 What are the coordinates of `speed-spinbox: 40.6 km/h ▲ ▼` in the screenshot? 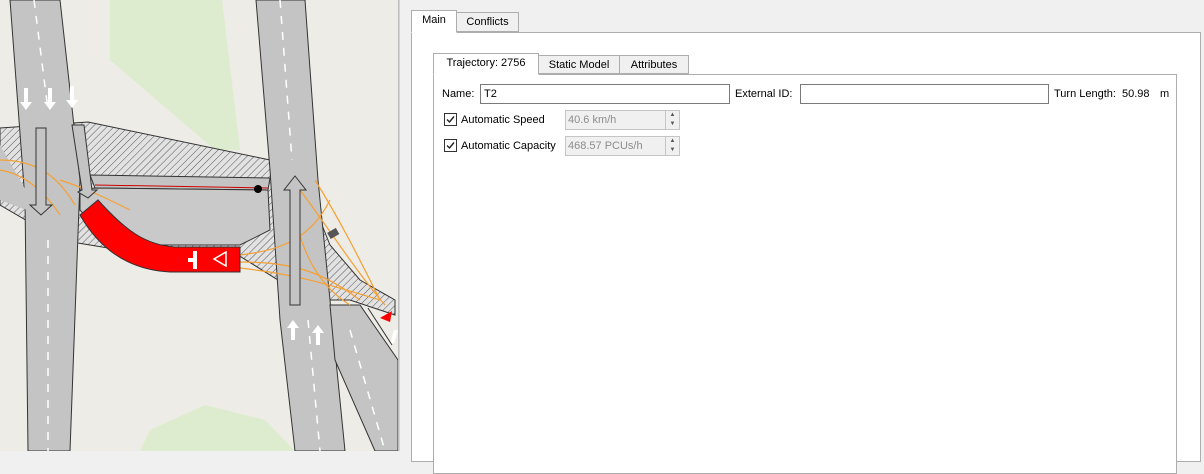 It's located at (622, 120).